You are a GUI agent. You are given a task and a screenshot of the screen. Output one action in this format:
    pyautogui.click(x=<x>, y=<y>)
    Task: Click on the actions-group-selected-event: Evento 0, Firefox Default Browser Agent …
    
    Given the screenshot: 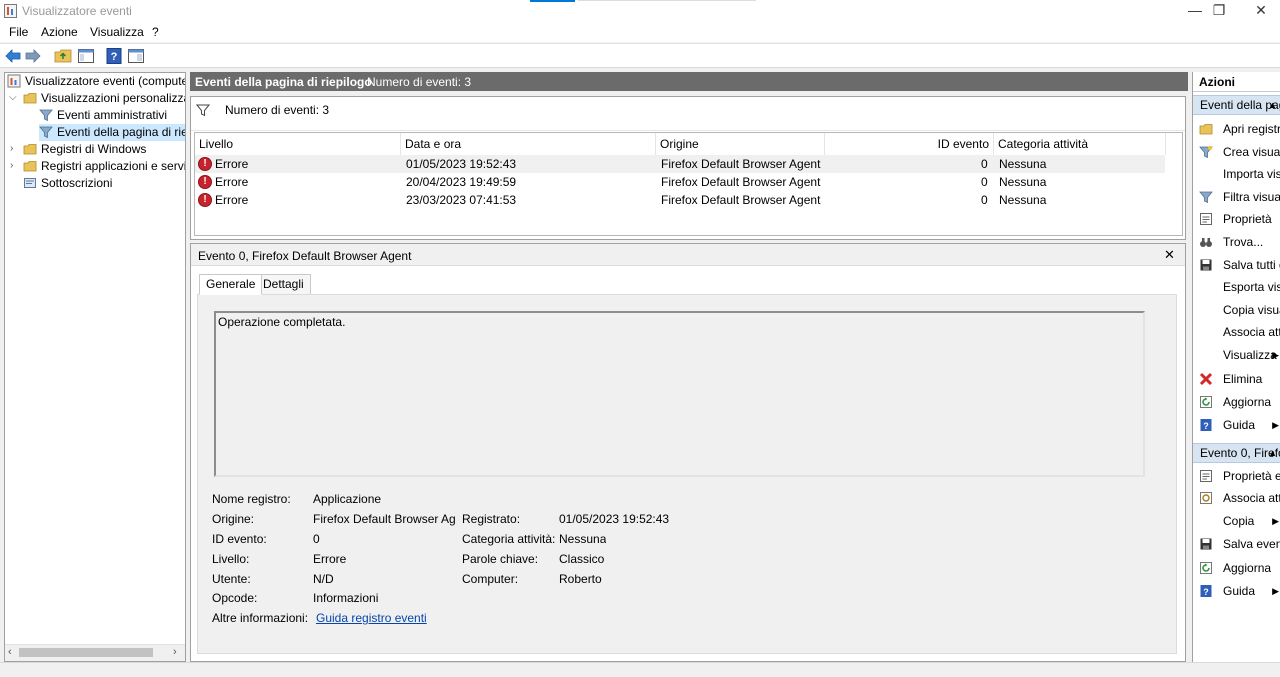 What is the action you would take?
    pyautogui.click(x=1236, y=453)
    